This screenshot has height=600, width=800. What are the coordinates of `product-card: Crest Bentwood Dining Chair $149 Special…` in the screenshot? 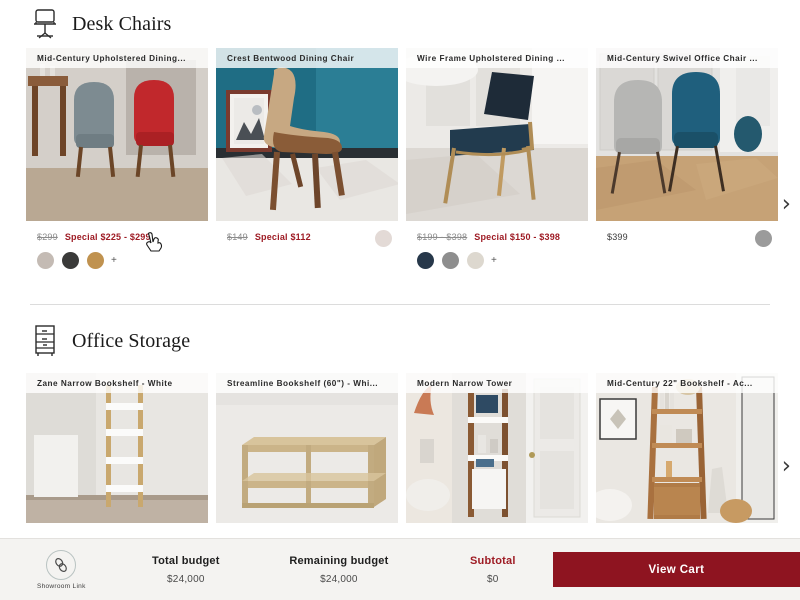 It's located at (307, 158).